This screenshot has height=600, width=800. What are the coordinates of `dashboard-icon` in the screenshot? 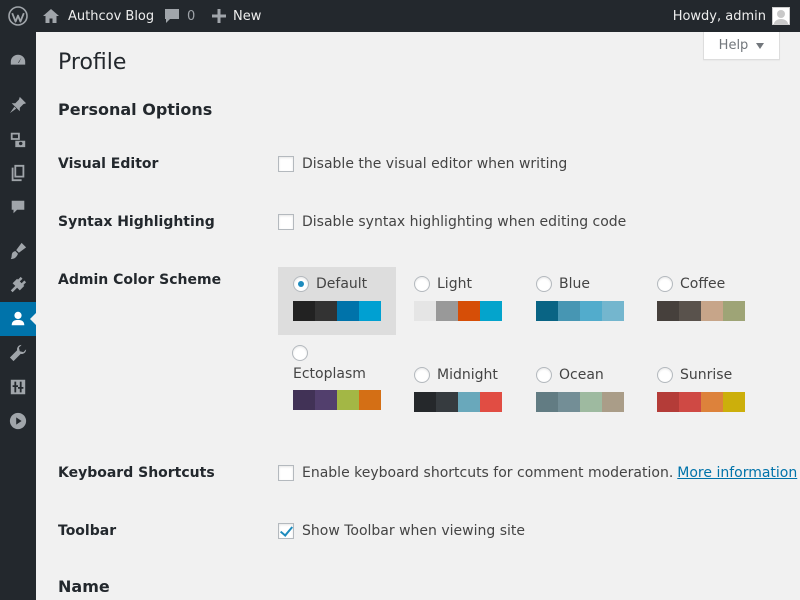 It's located at (18, 61).